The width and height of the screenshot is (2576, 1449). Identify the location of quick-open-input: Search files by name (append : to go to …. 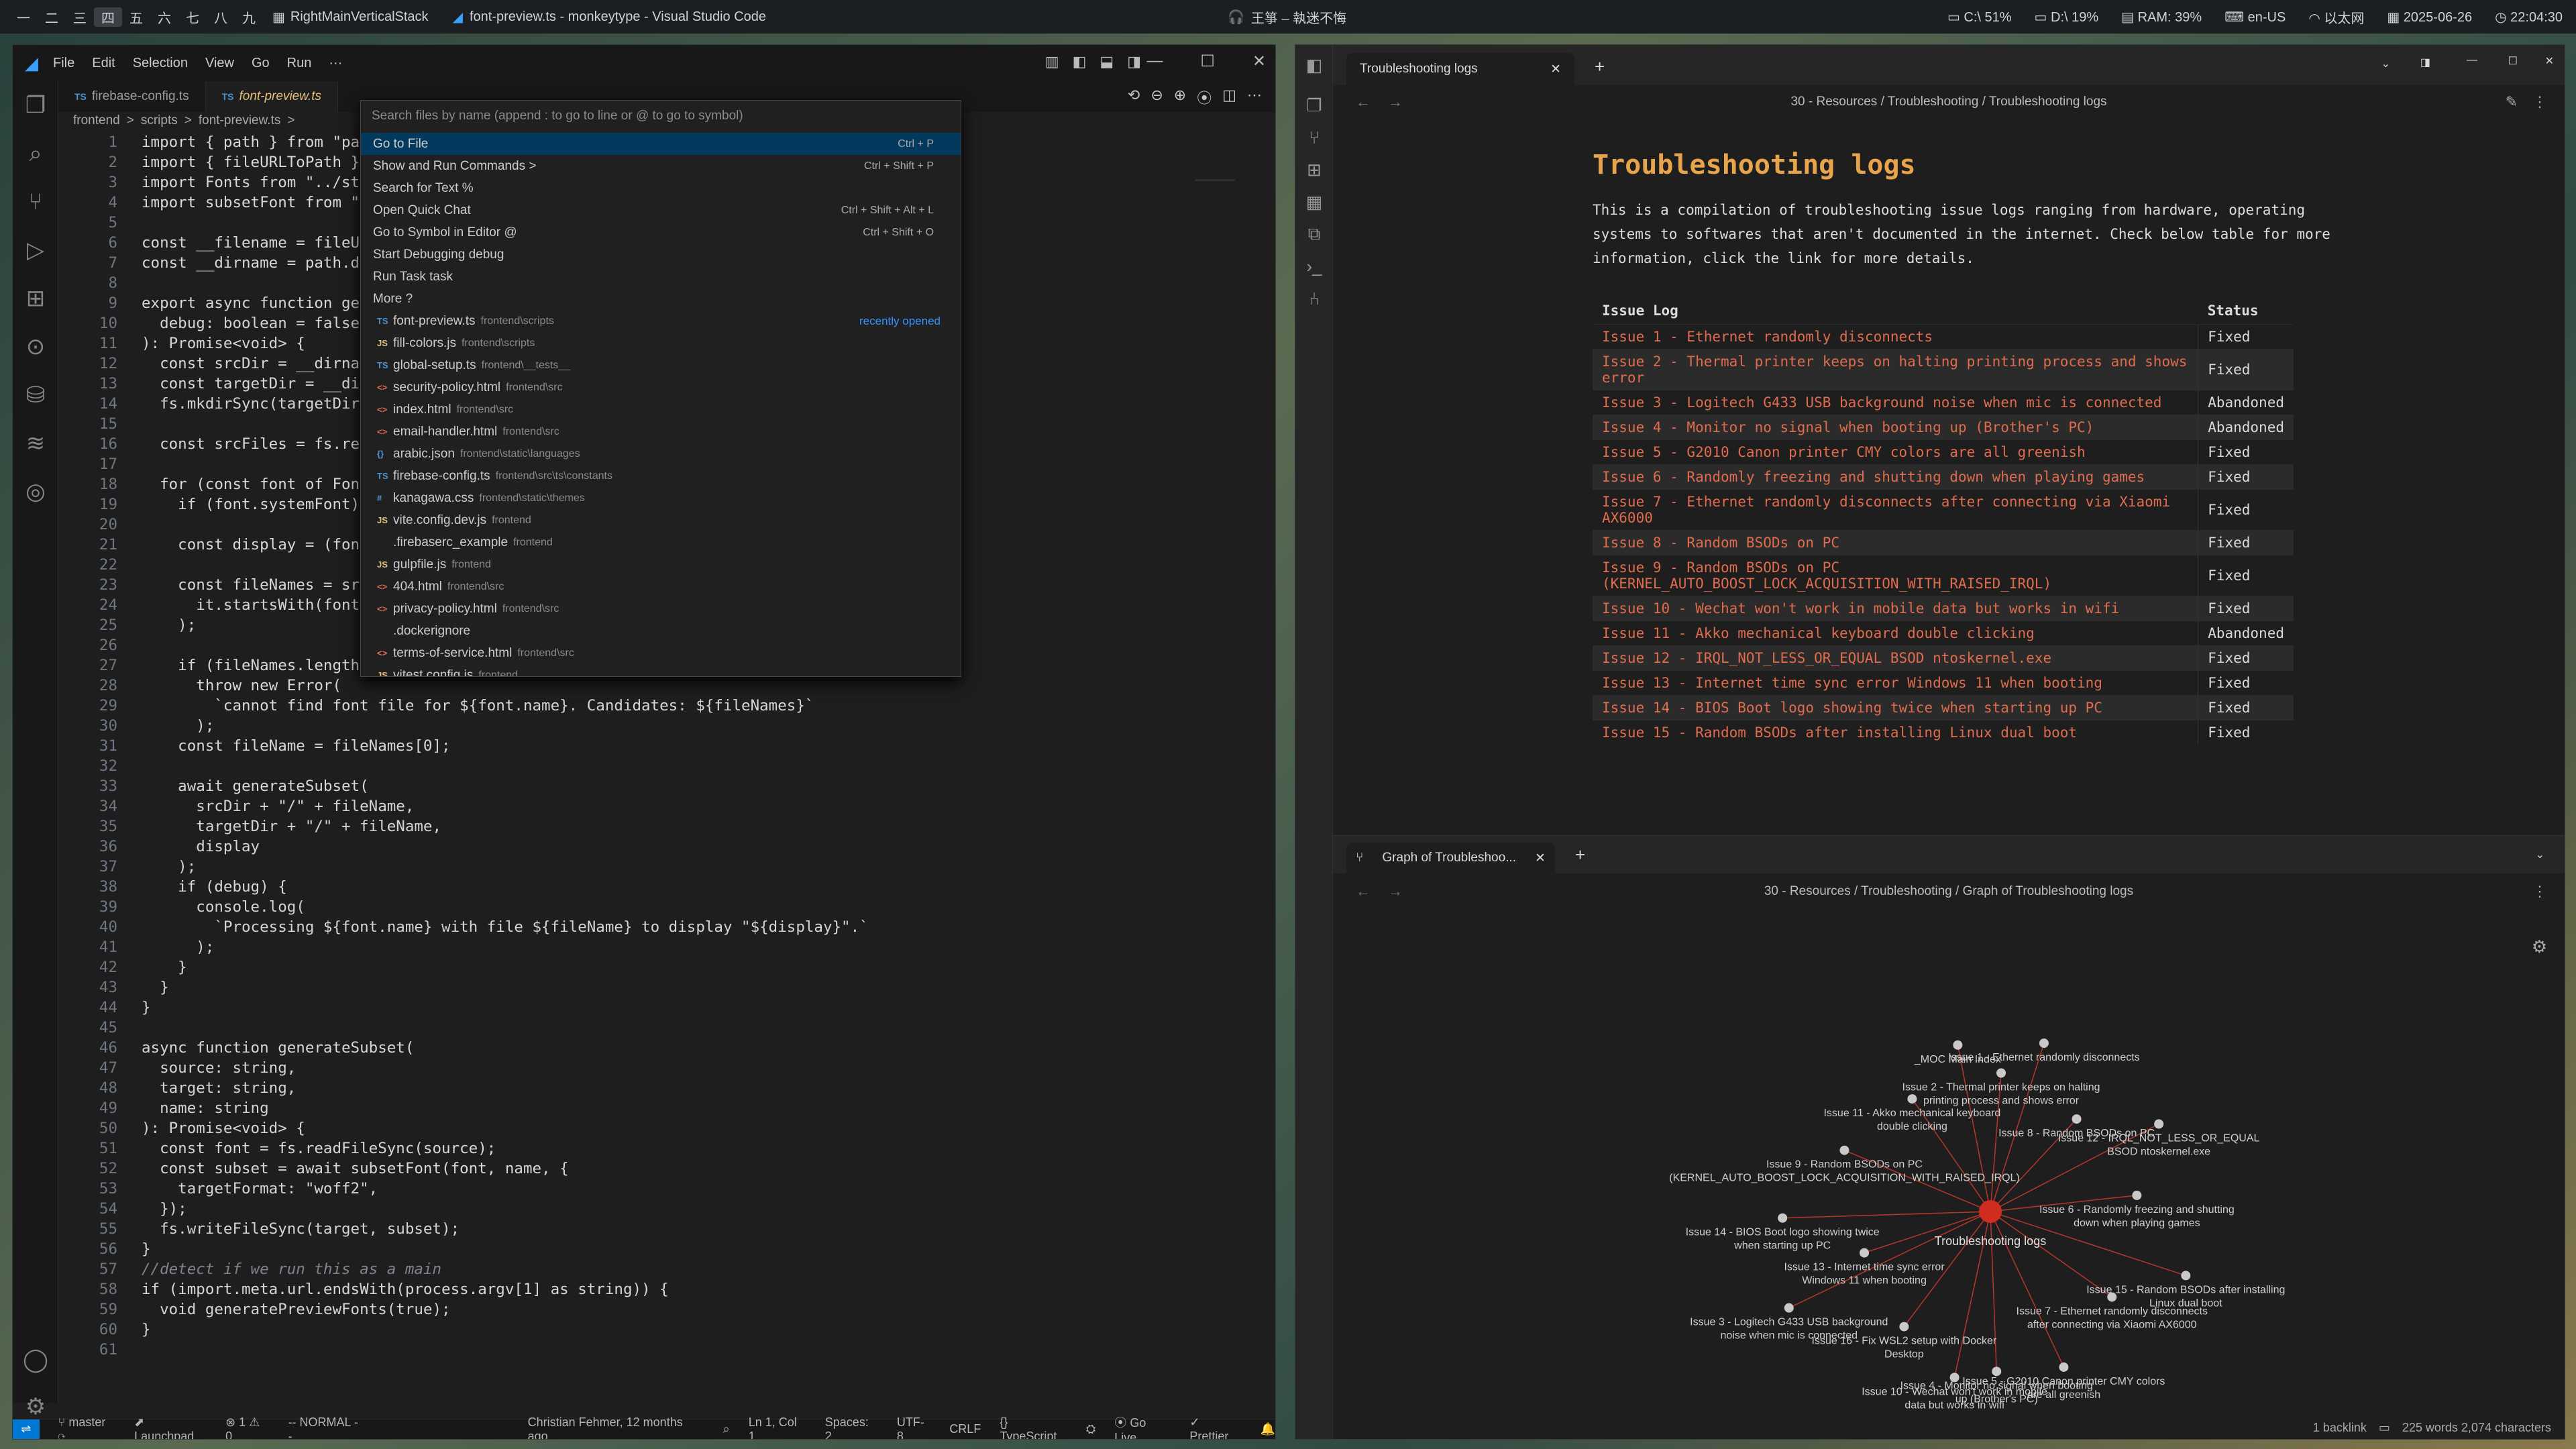
(661, 117).